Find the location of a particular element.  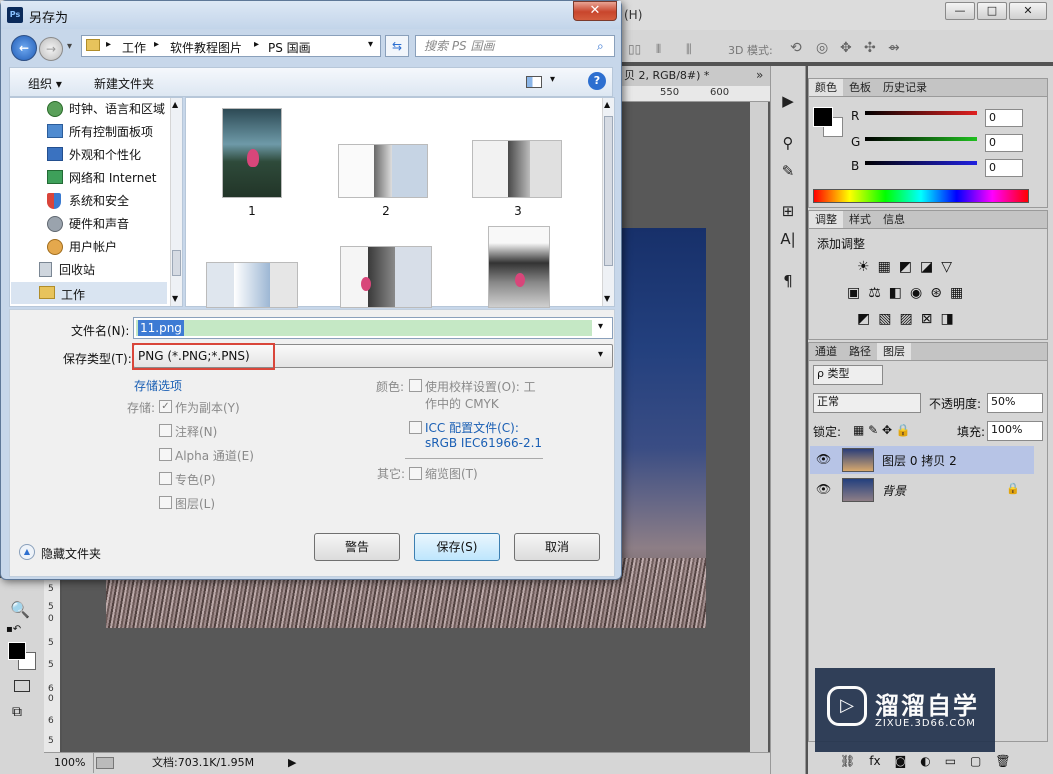

maximize-button: □ is located at coordinates (992, 11).